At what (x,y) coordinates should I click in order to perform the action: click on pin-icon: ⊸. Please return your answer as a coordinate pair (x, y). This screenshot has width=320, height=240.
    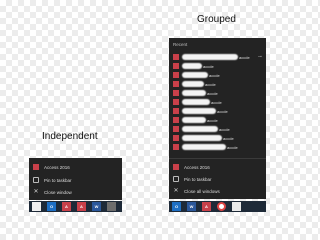
    Looking at the image, I should click on (260, 57).